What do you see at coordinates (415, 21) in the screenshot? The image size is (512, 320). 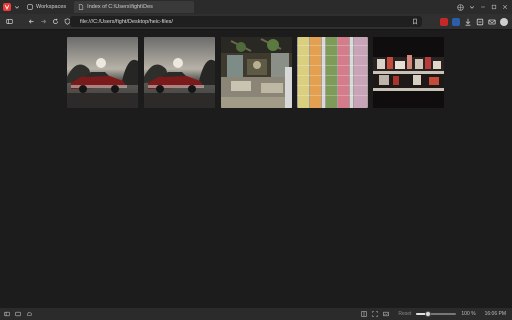 I see `bookmark-icon` at bounding box center [415, 21].